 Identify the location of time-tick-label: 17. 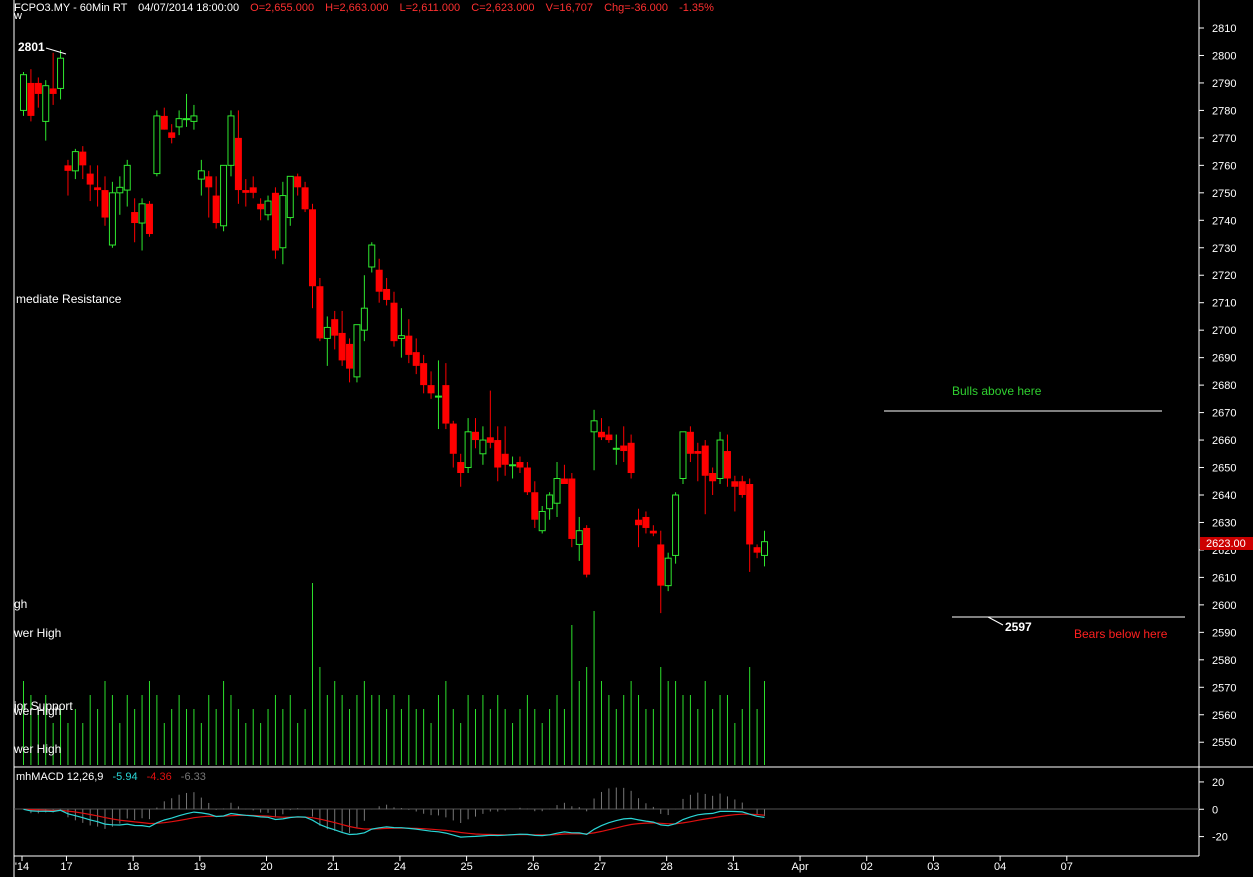
(66, 867).